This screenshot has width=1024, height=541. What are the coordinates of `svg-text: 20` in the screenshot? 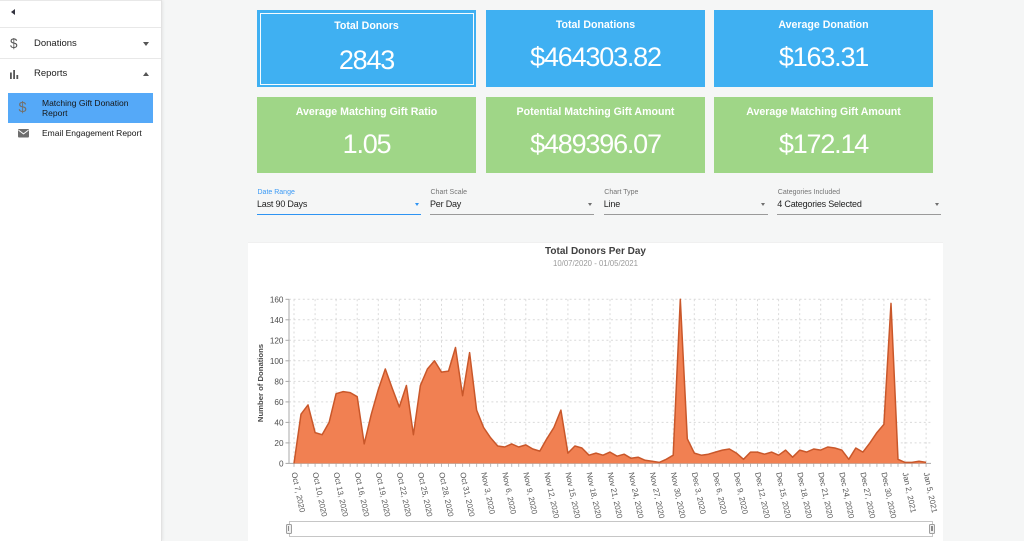 It's located at (279, 443).